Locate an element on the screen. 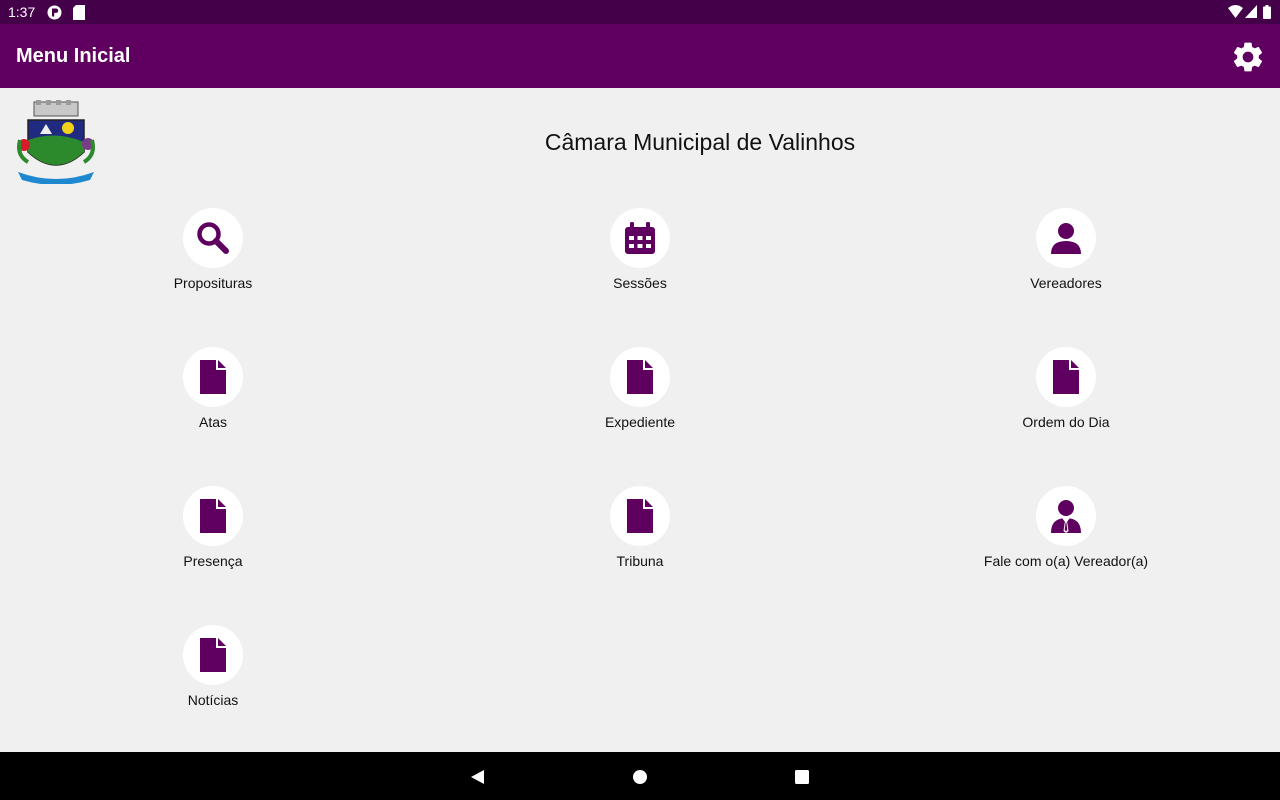  menu-item-presenca: Presença is located at coordinates (213, 541).